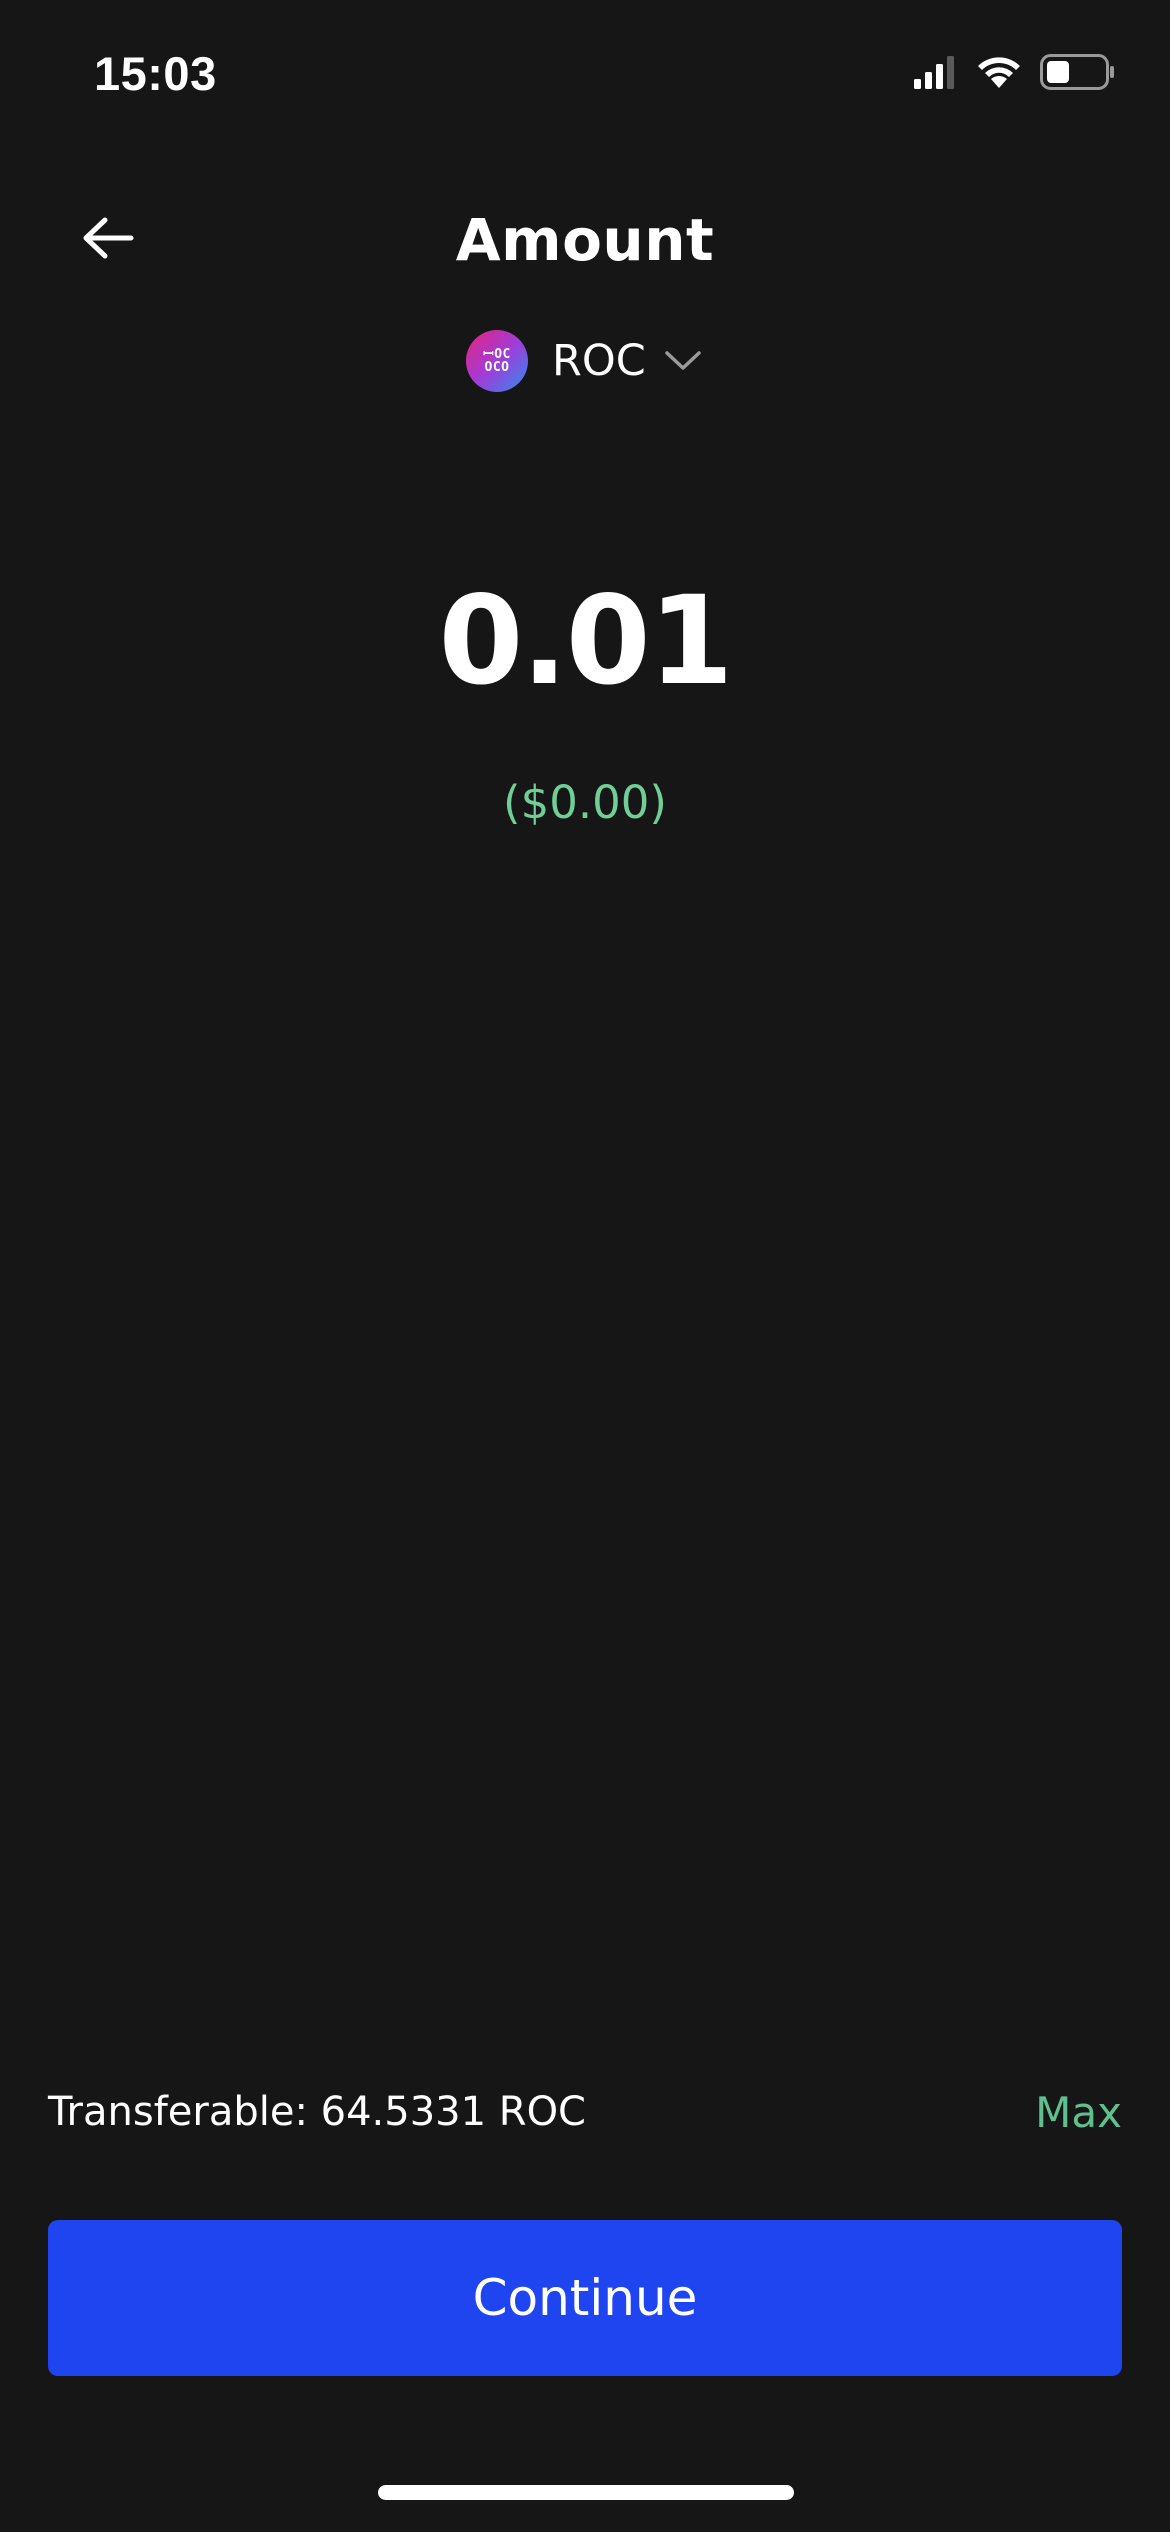  What do you see at coordinates (683, 361) in the screenshot?
I see `chevron-down-icon` at bounding box center [683, 361].